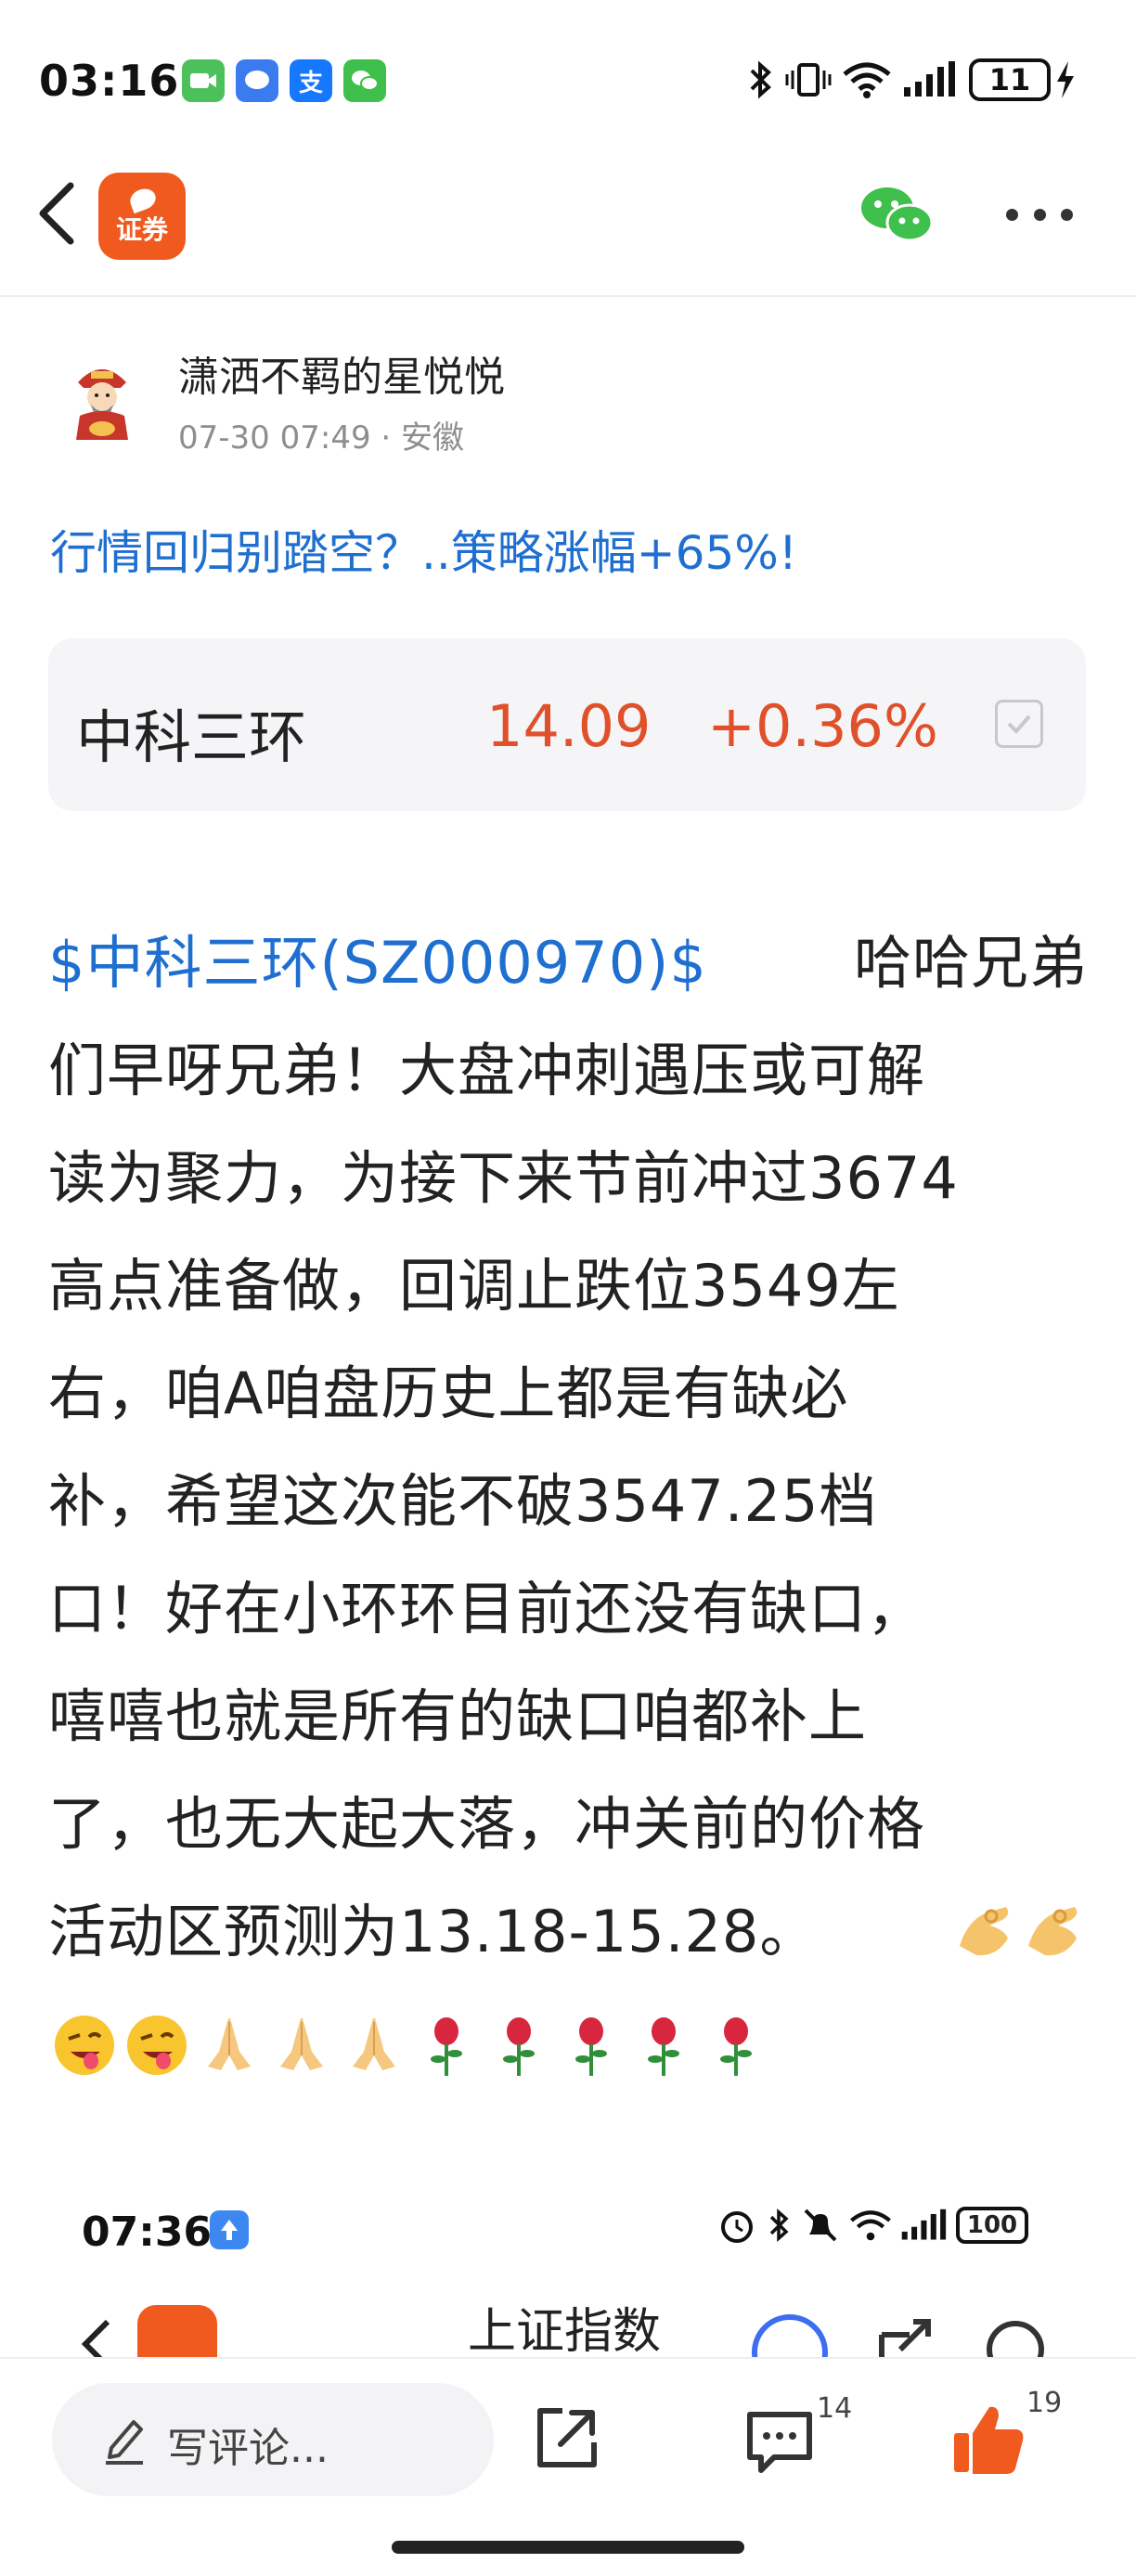 The width and height of the screenshot is (1136, 2576). What do you see at coordinates (433, 438) in the screenshot?
I see `post-location: 安徽` at bounding box center [433, 438].